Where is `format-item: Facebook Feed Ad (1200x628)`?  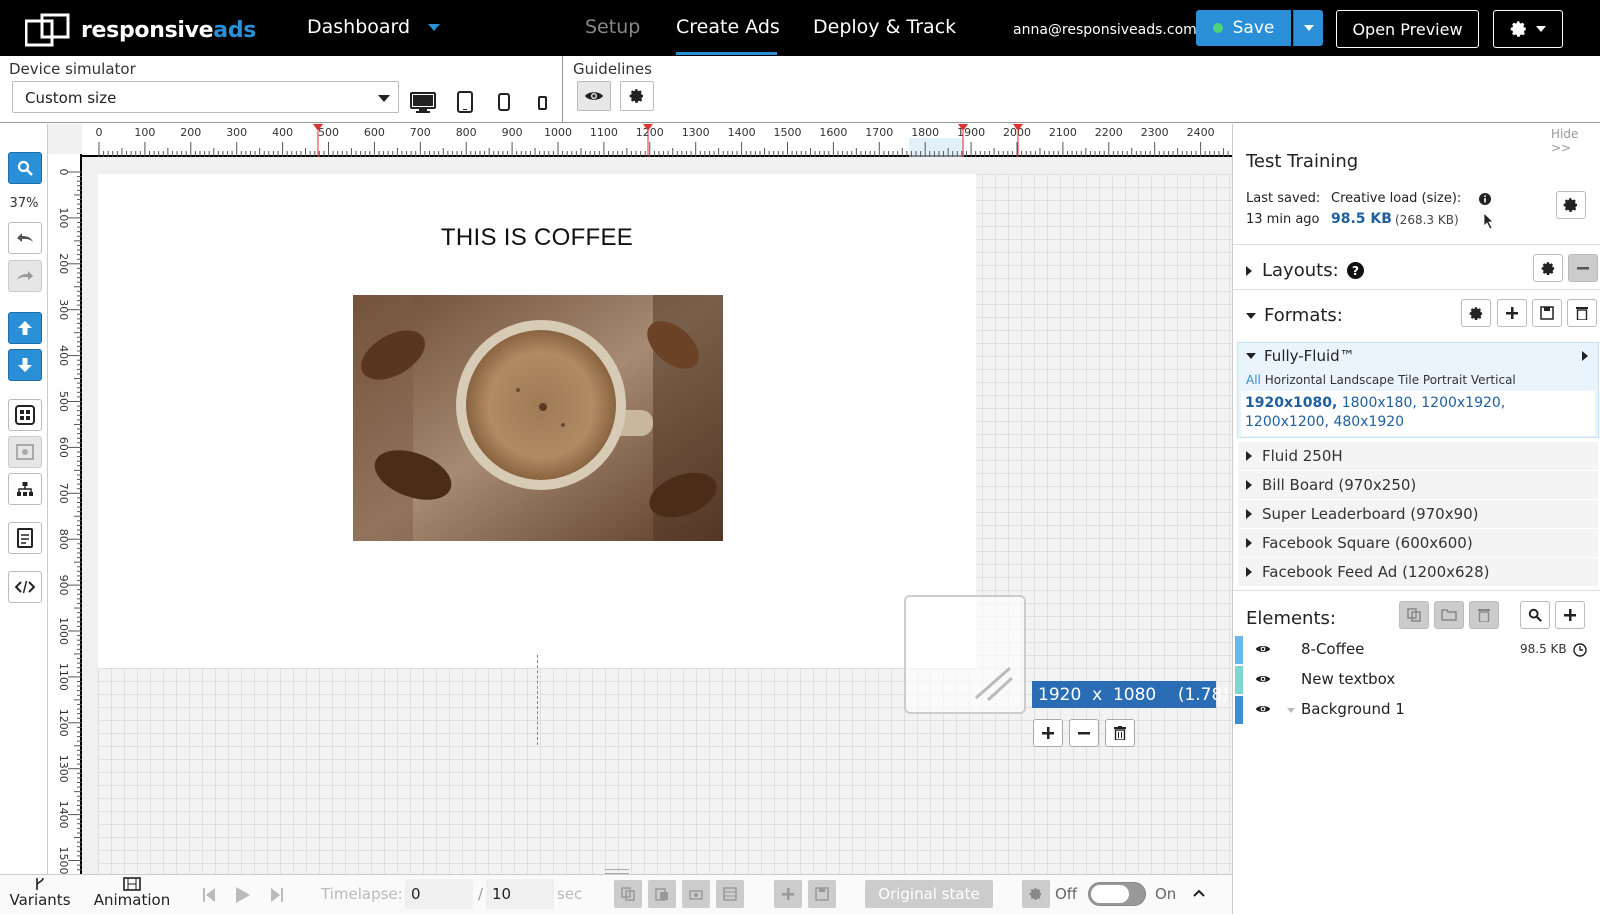
format-item: Facebook Feed Ad (1200x628) is located at coordinates (1418, 572).